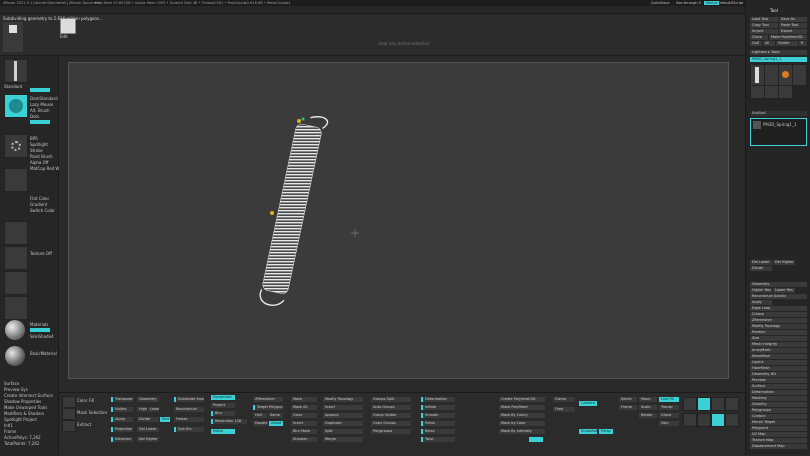 This screenshot has height=456, width=810. What do you see at coordinates (778, 320) in the screenshot?
I see `zremesher-button: ZRemesher` at bounding box center [778, 320].